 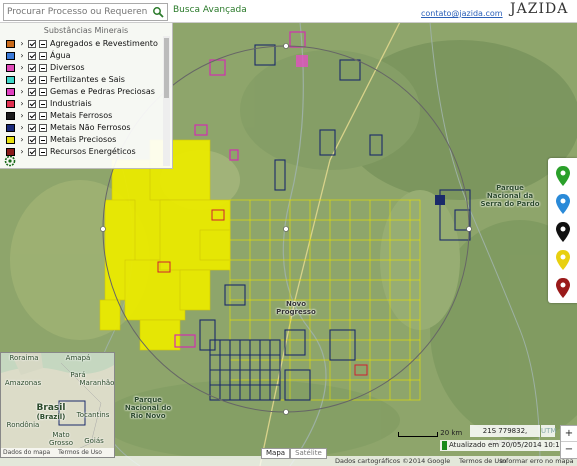 I want to click on layer-item: › Fertilizantes e Sais, so click(x=65, y=79).